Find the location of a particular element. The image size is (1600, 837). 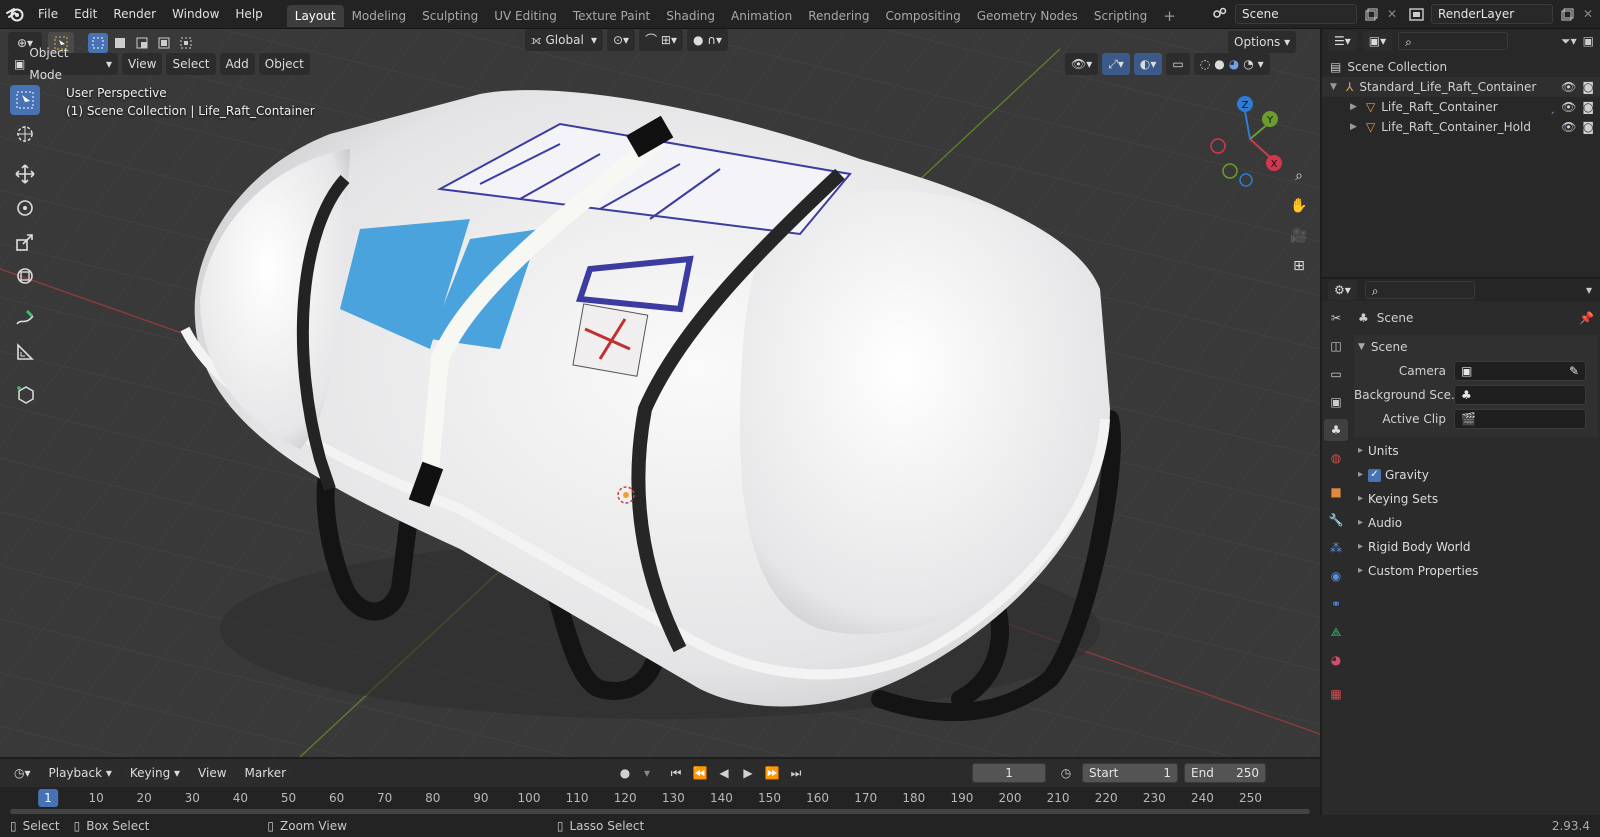

timeline-editor-type-icon: ◷▾ is located at coordinates (22, 773).